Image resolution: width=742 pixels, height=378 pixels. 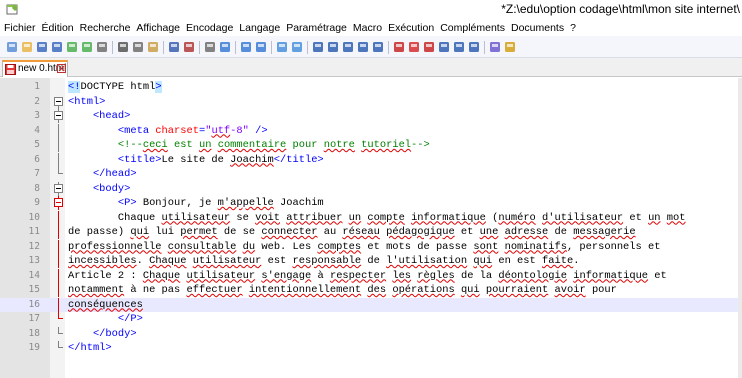 What do you see at coordinates (123, 47) in the screenshot?
I see `cut-icon` at bounding box center [123, 47].